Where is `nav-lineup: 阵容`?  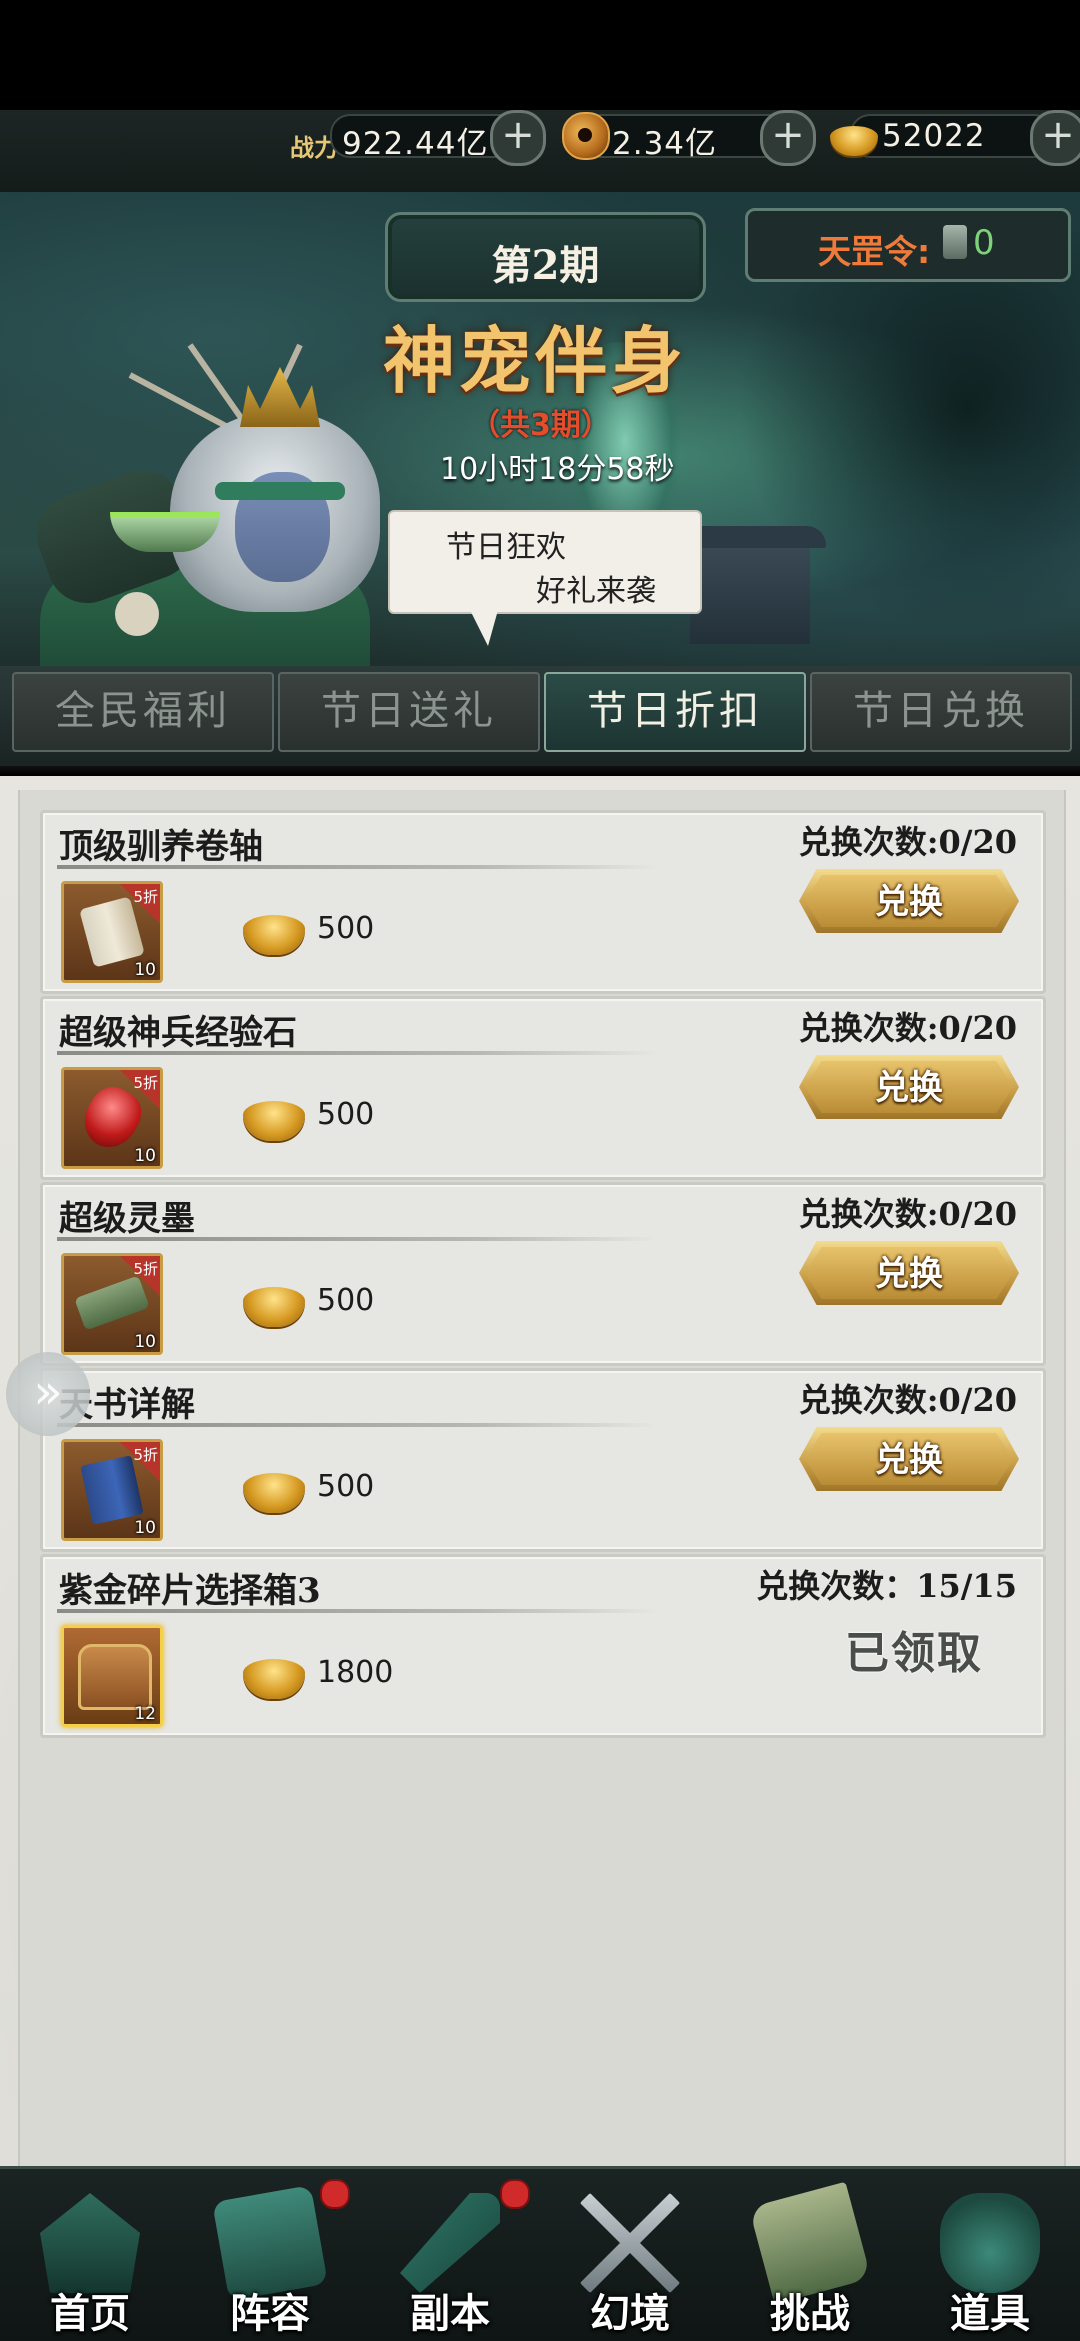
nav-lineup: 阵容 is located at coordinates (270, 2255).